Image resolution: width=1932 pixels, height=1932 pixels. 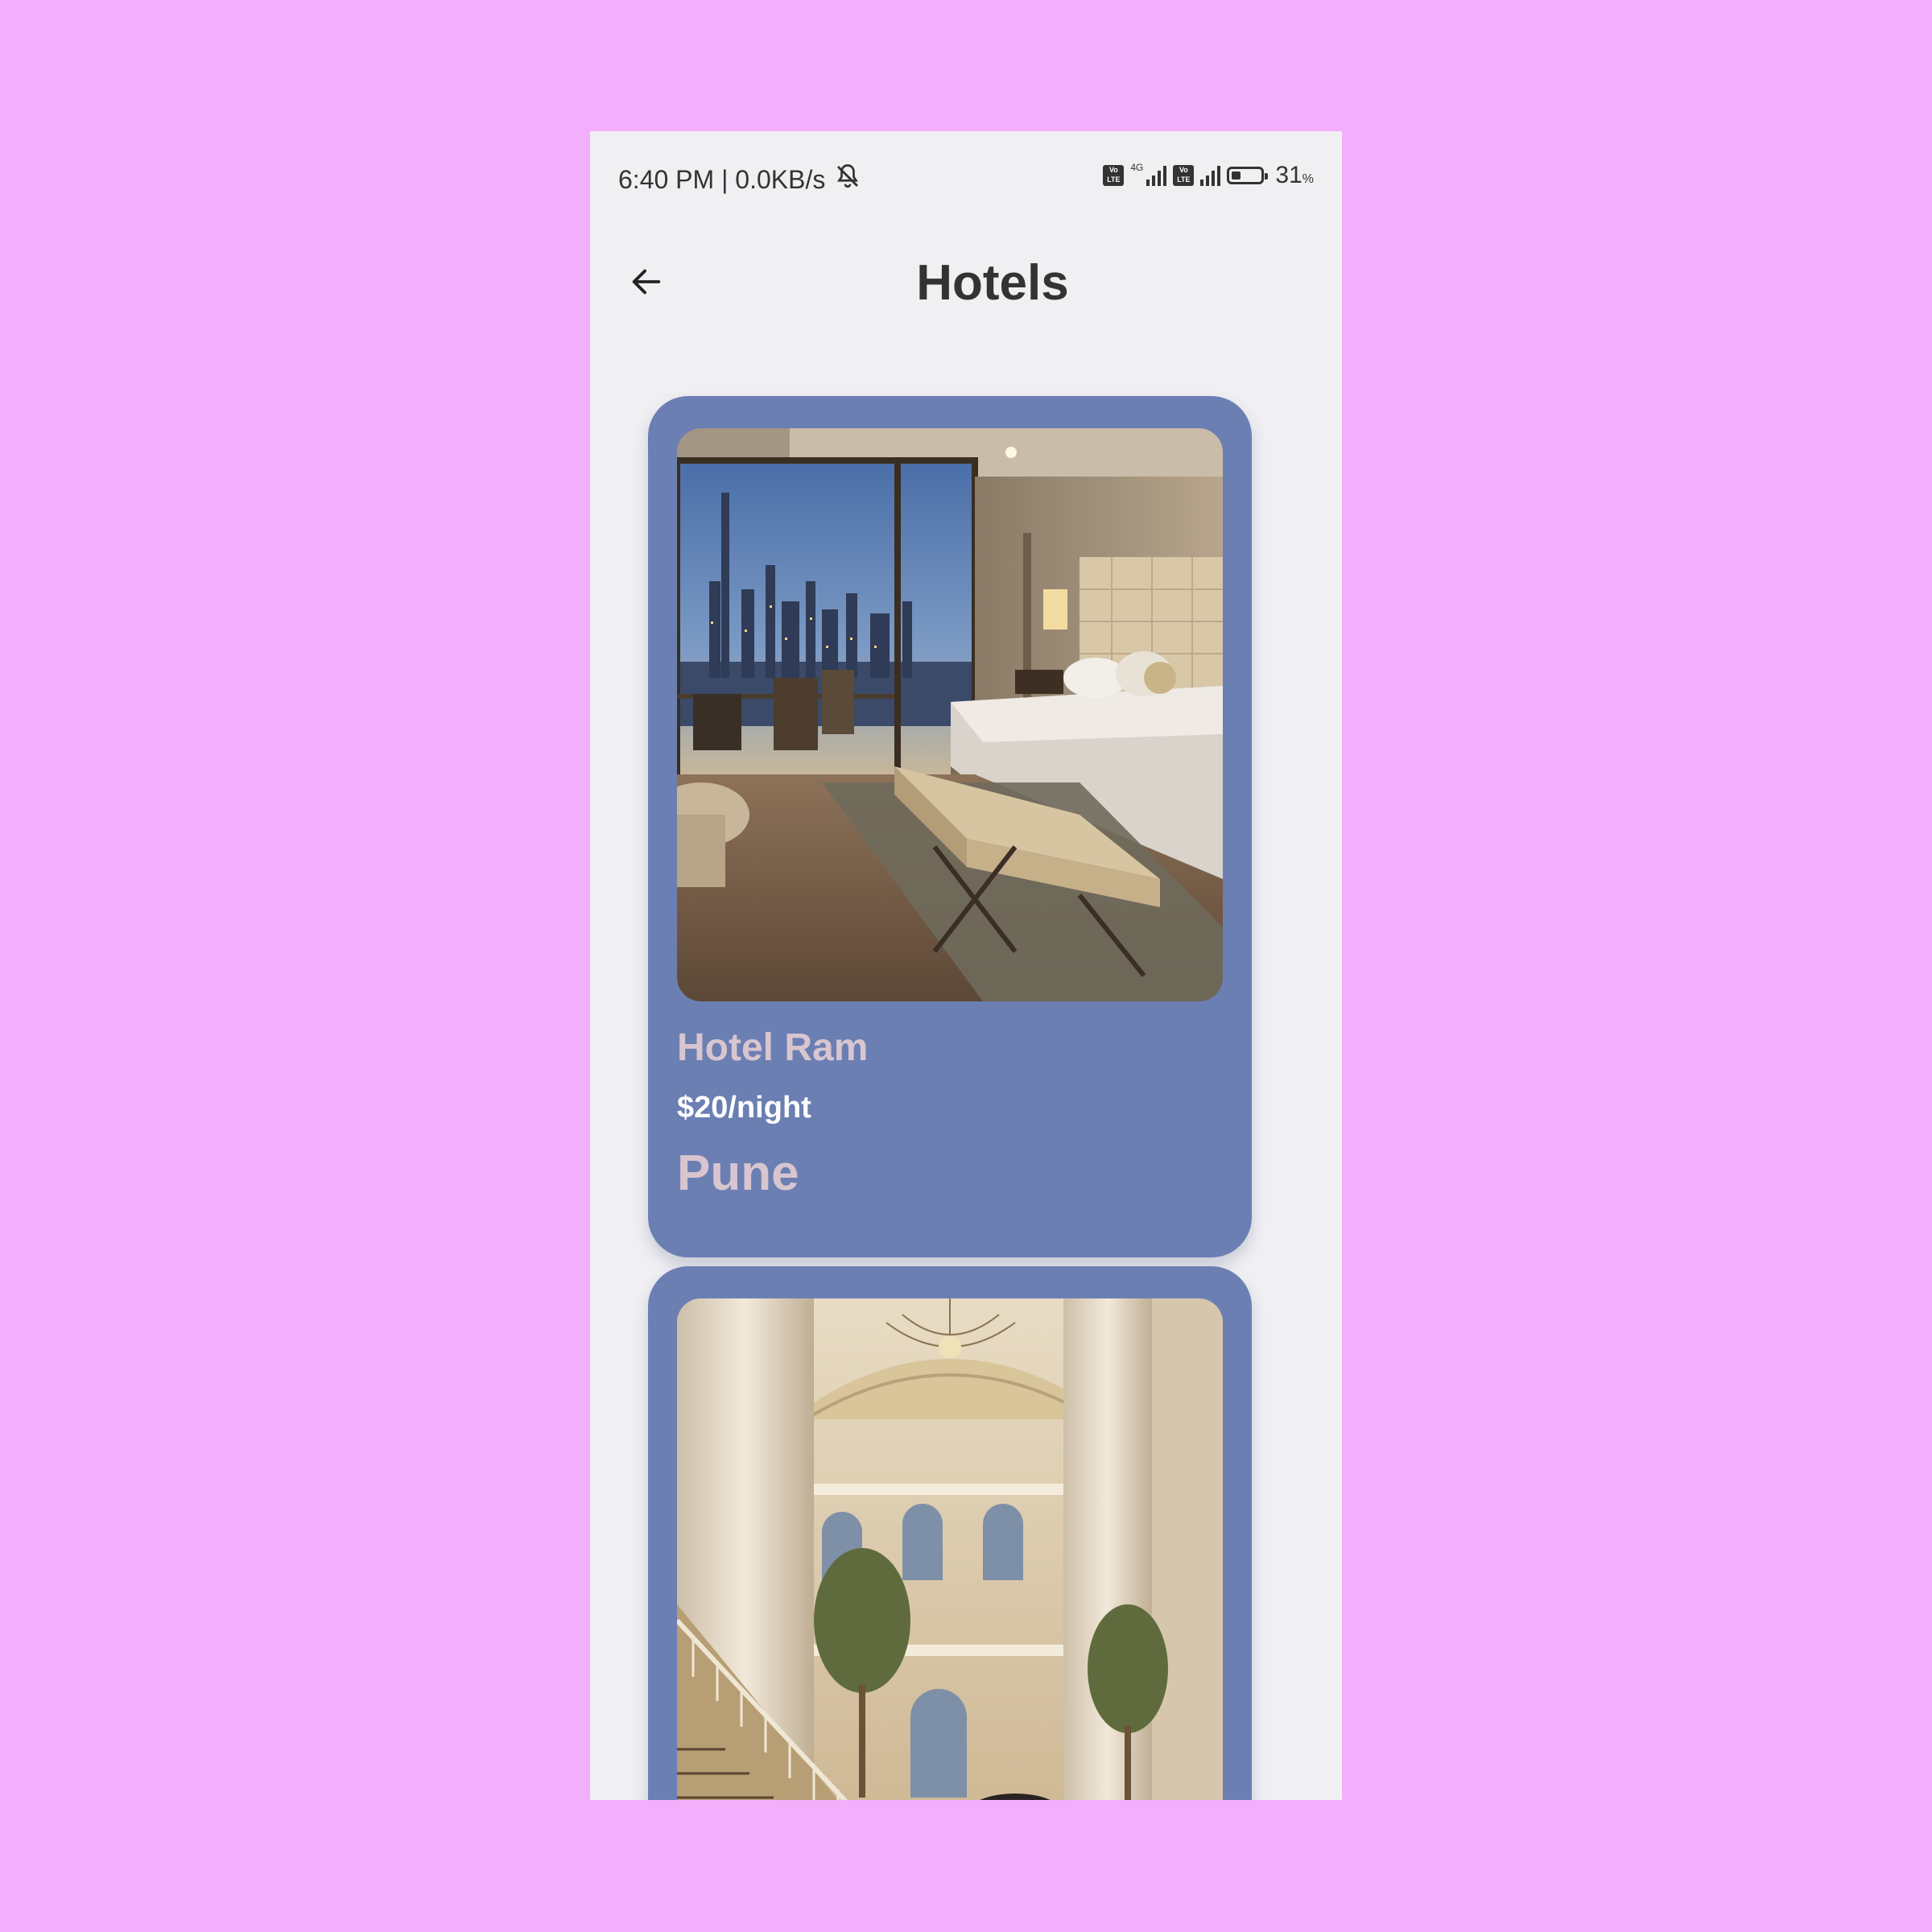 I want to click on hotel-price: $20/night, so click(x=744, y=1108).